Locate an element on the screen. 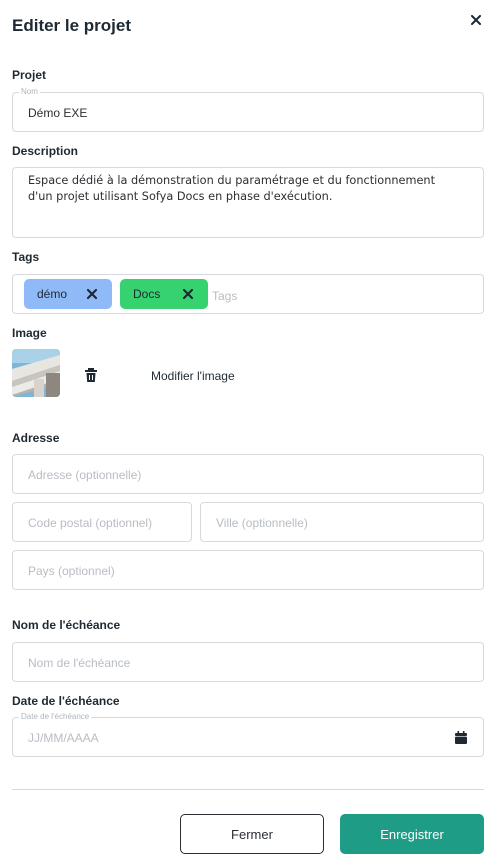  country-input: Pays (optionnel) is located at coordinates (248, 570).